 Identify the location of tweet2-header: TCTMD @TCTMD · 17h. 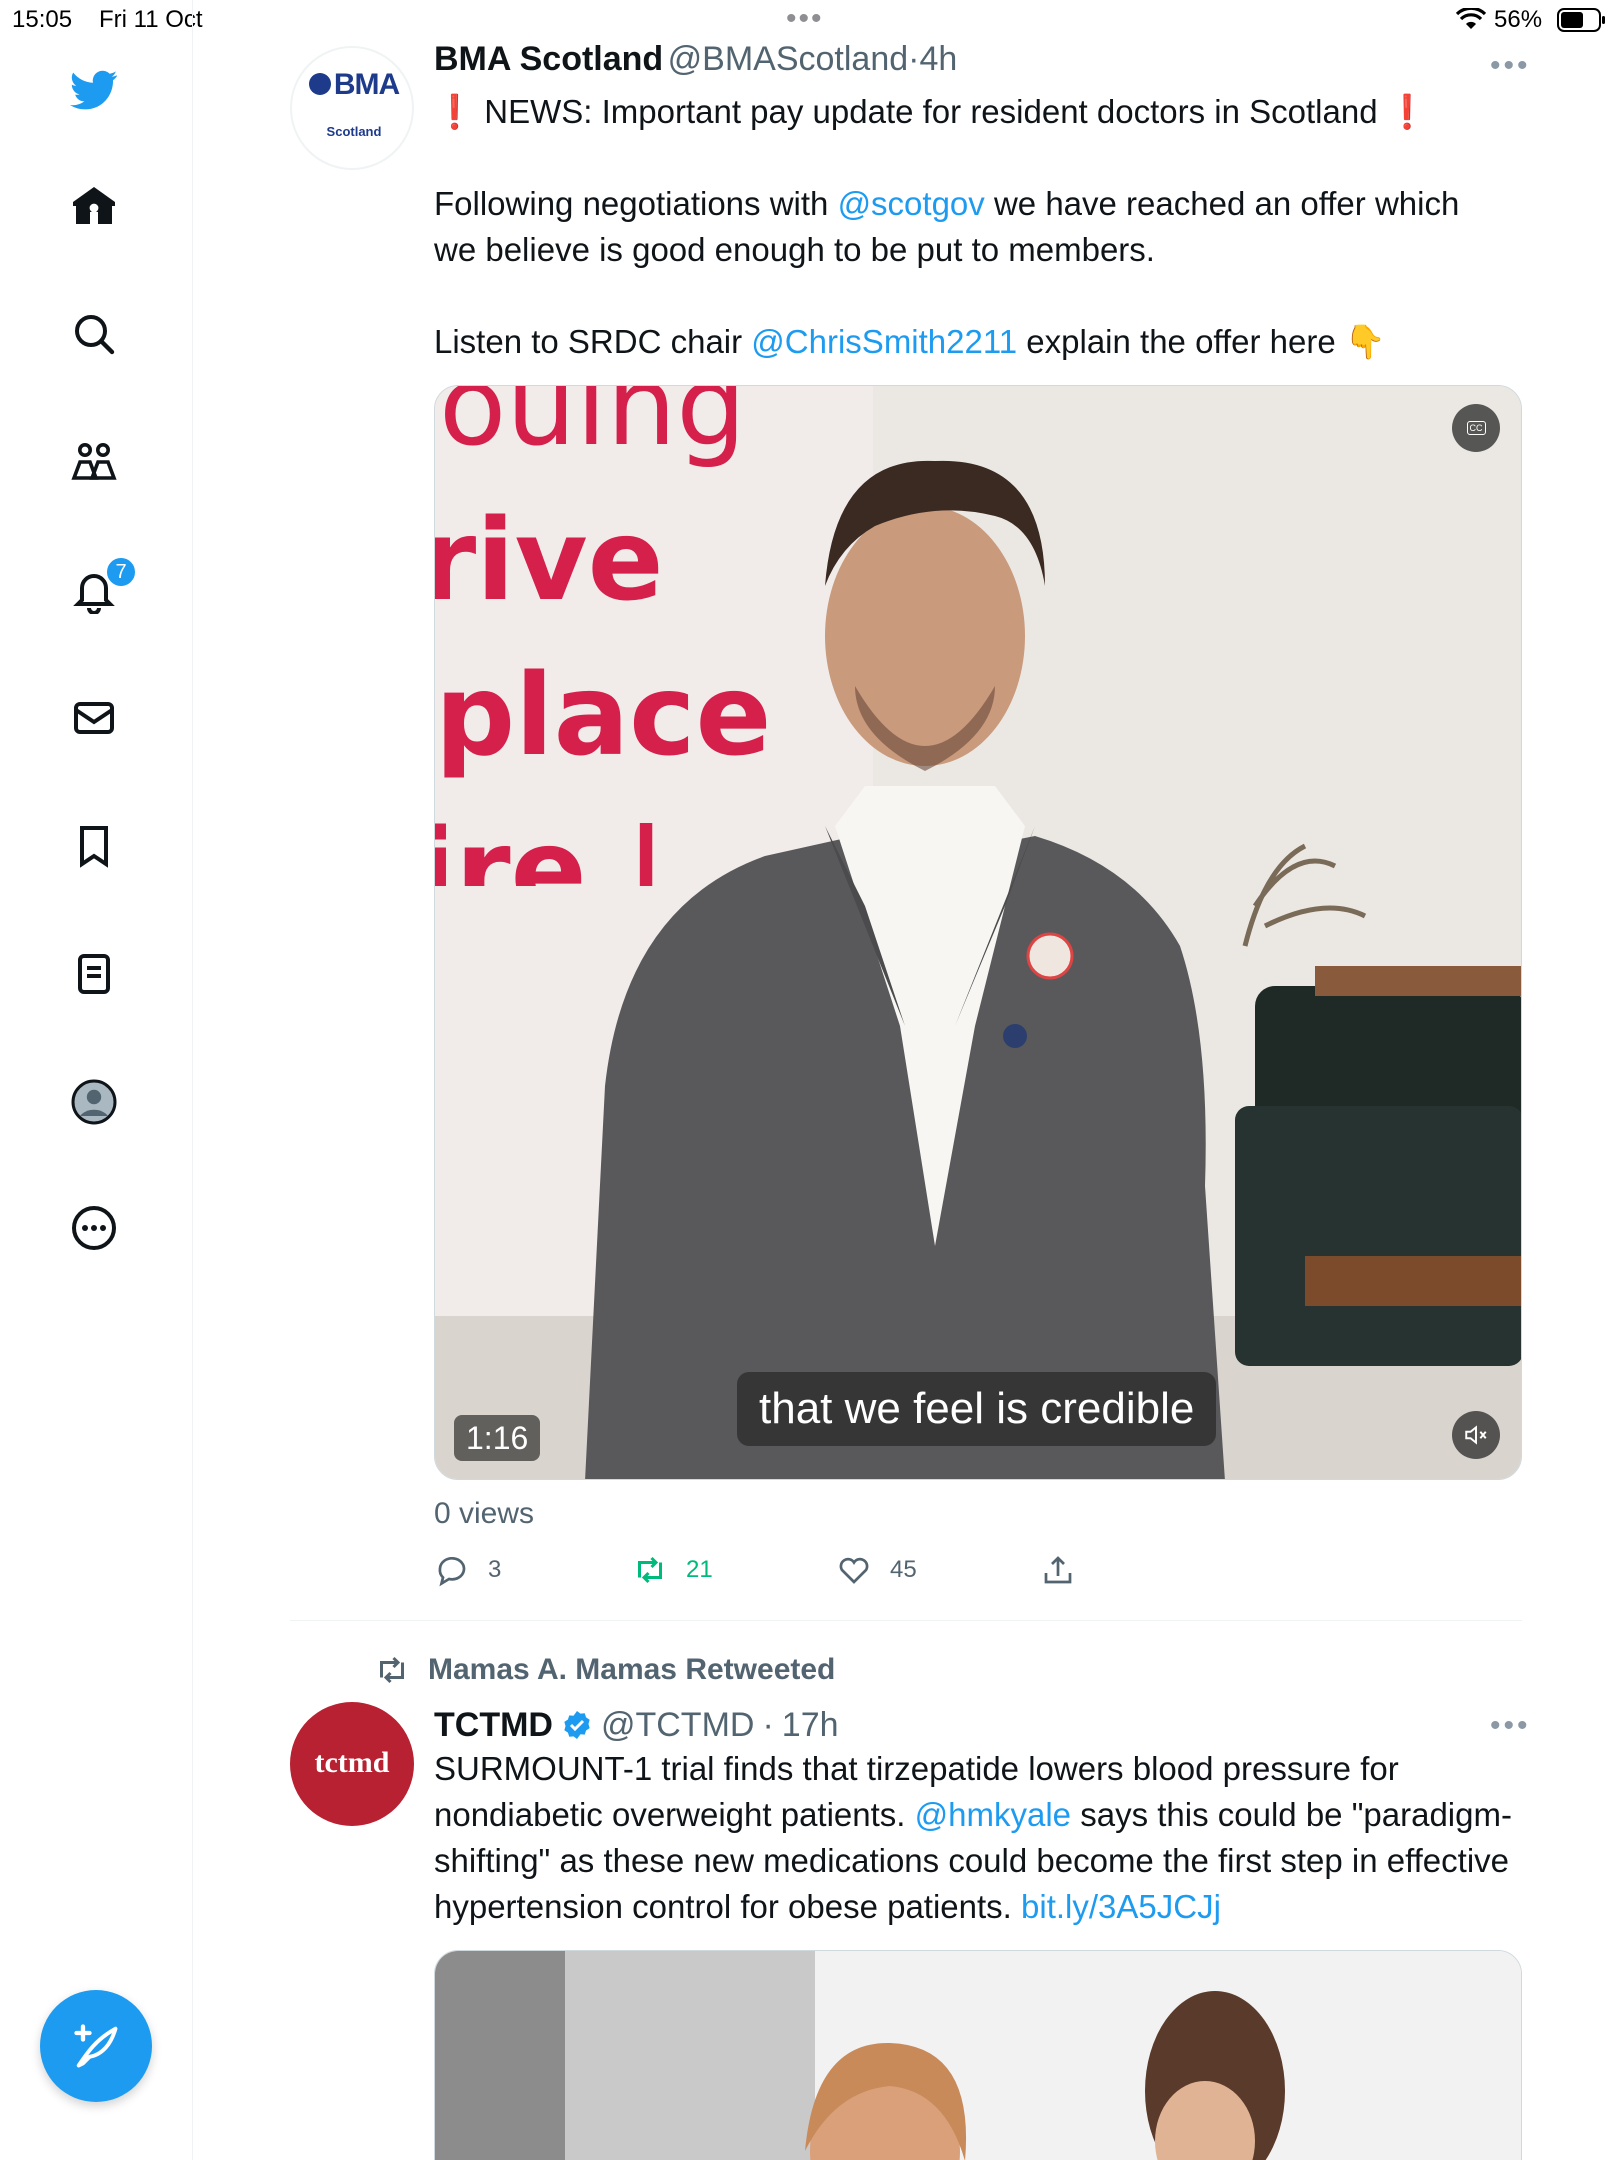
(636, 1725).